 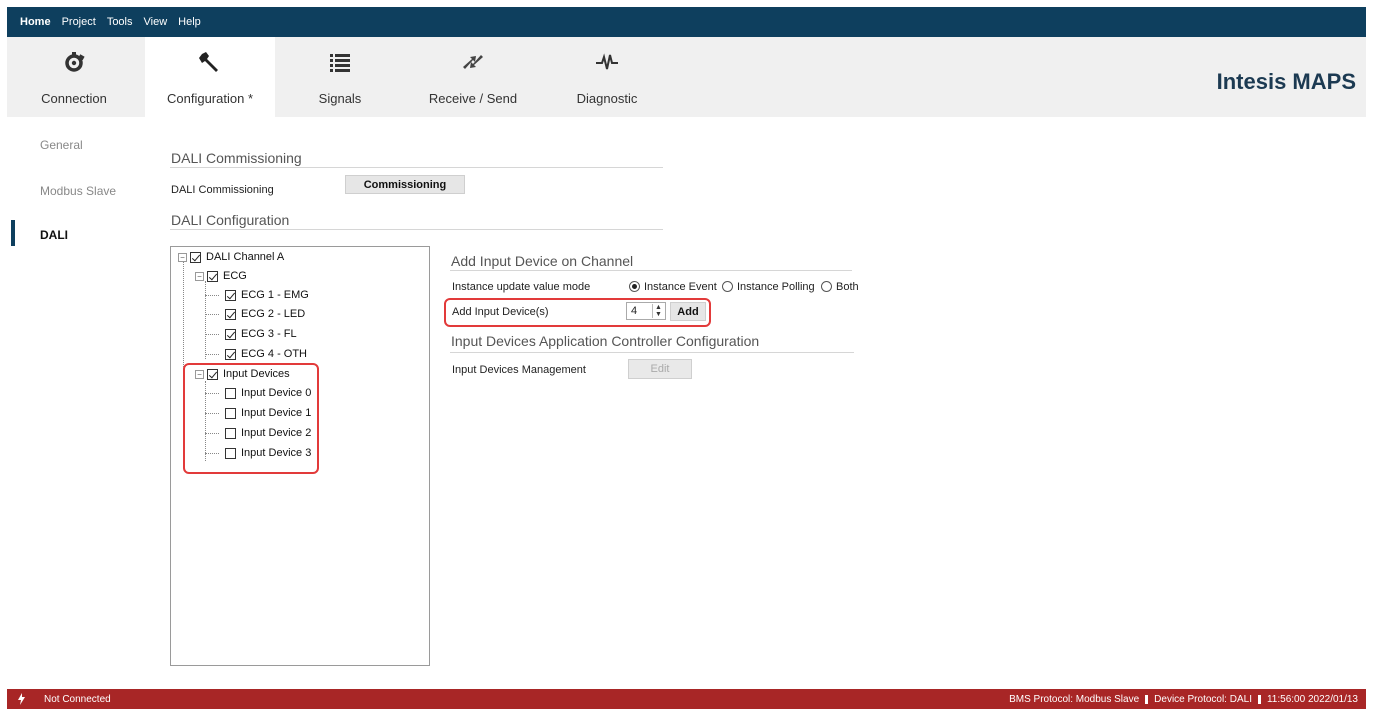 I want to click on tree-node-label: ECG 2 - LED, so click(x=273, y=314).